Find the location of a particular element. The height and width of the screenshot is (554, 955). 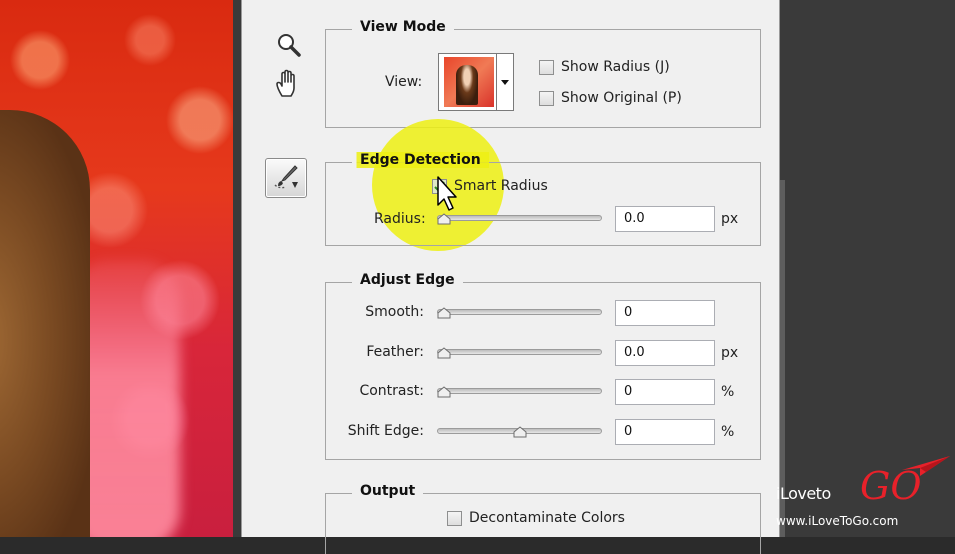

show-original-checkbox is located at coordinates (546, 98).